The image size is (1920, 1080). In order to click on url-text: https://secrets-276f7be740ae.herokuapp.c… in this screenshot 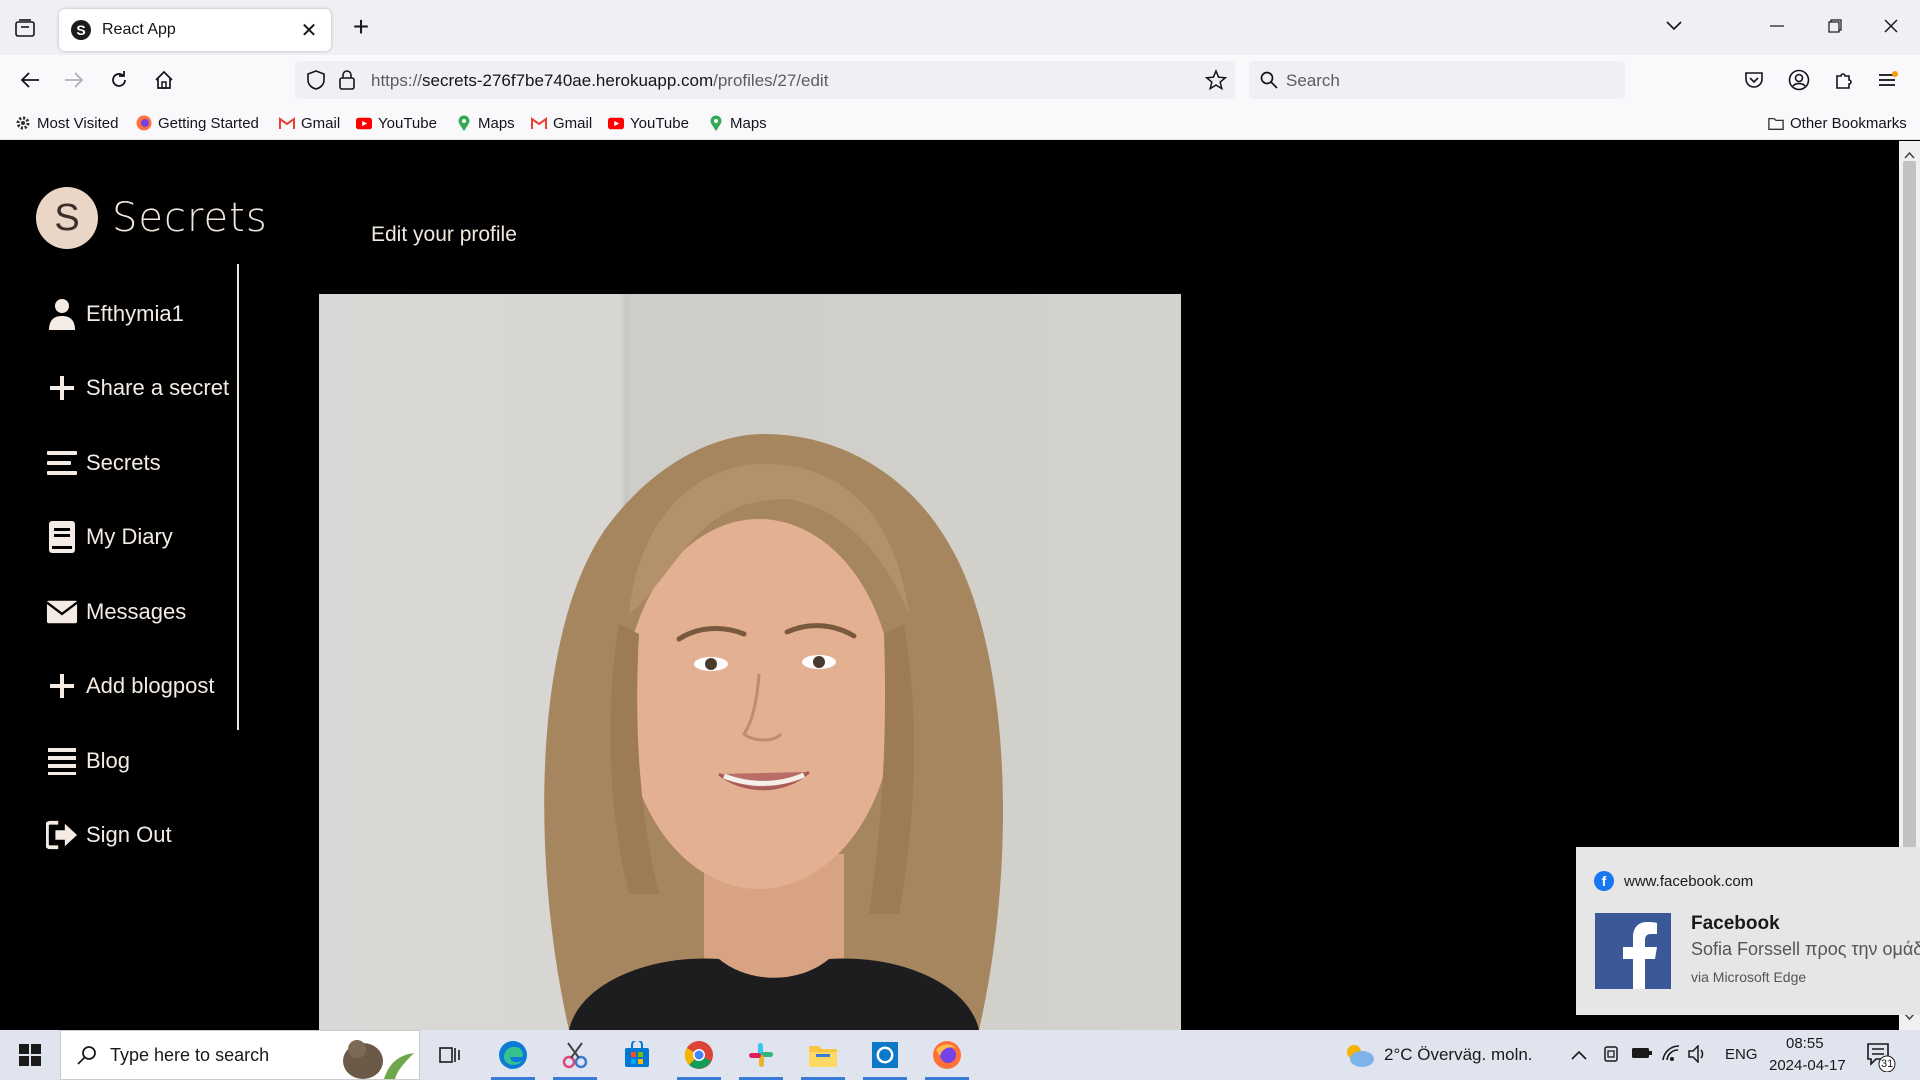, I will do `click(599, 81)`.